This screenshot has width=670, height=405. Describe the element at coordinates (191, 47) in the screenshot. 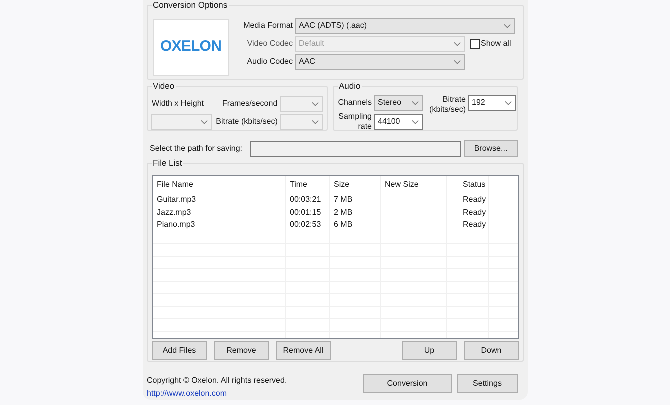

I see `logo-text: OXELON` at that location.